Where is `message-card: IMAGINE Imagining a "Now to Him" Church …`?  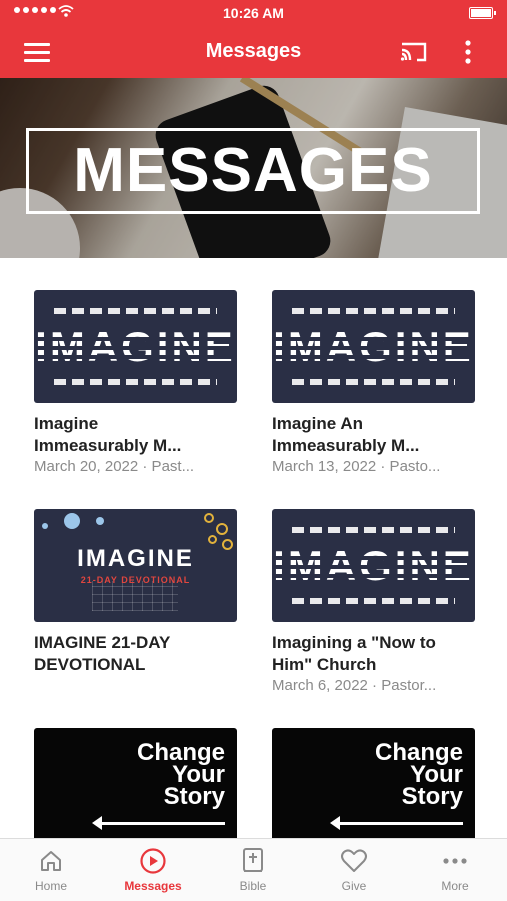 message-card: IMAGINE Imagining a "Now to Him" Church … is located at coordinates (373, 602).